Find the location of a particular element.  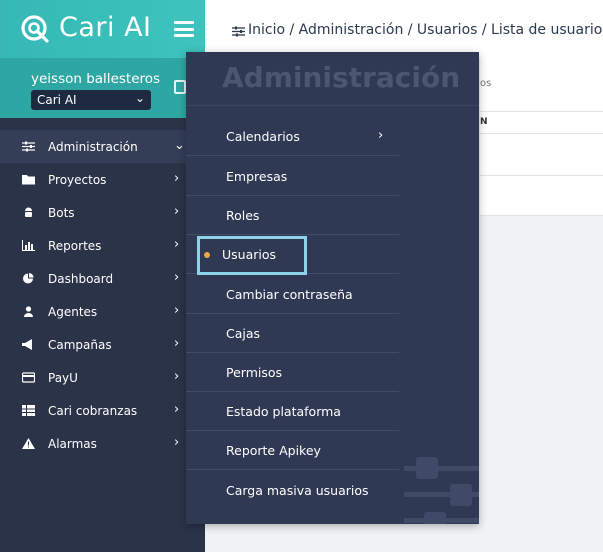

sidebar-item-payu: PayU › is located at coordinates (102, 377).